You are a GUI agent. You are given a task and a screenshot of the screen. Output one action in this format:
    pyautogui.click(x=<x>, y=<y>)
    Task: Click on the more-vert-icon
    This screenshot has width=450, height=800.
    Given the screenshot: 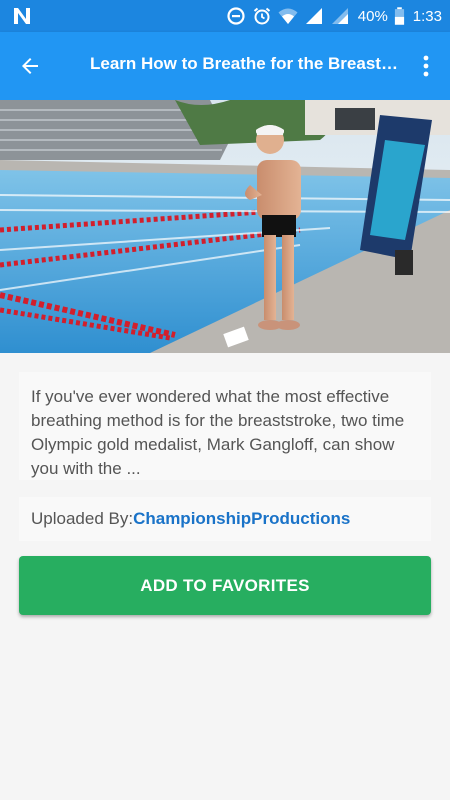 What is the action you would take?
    pyautogui.click(x=426, y=66)
    